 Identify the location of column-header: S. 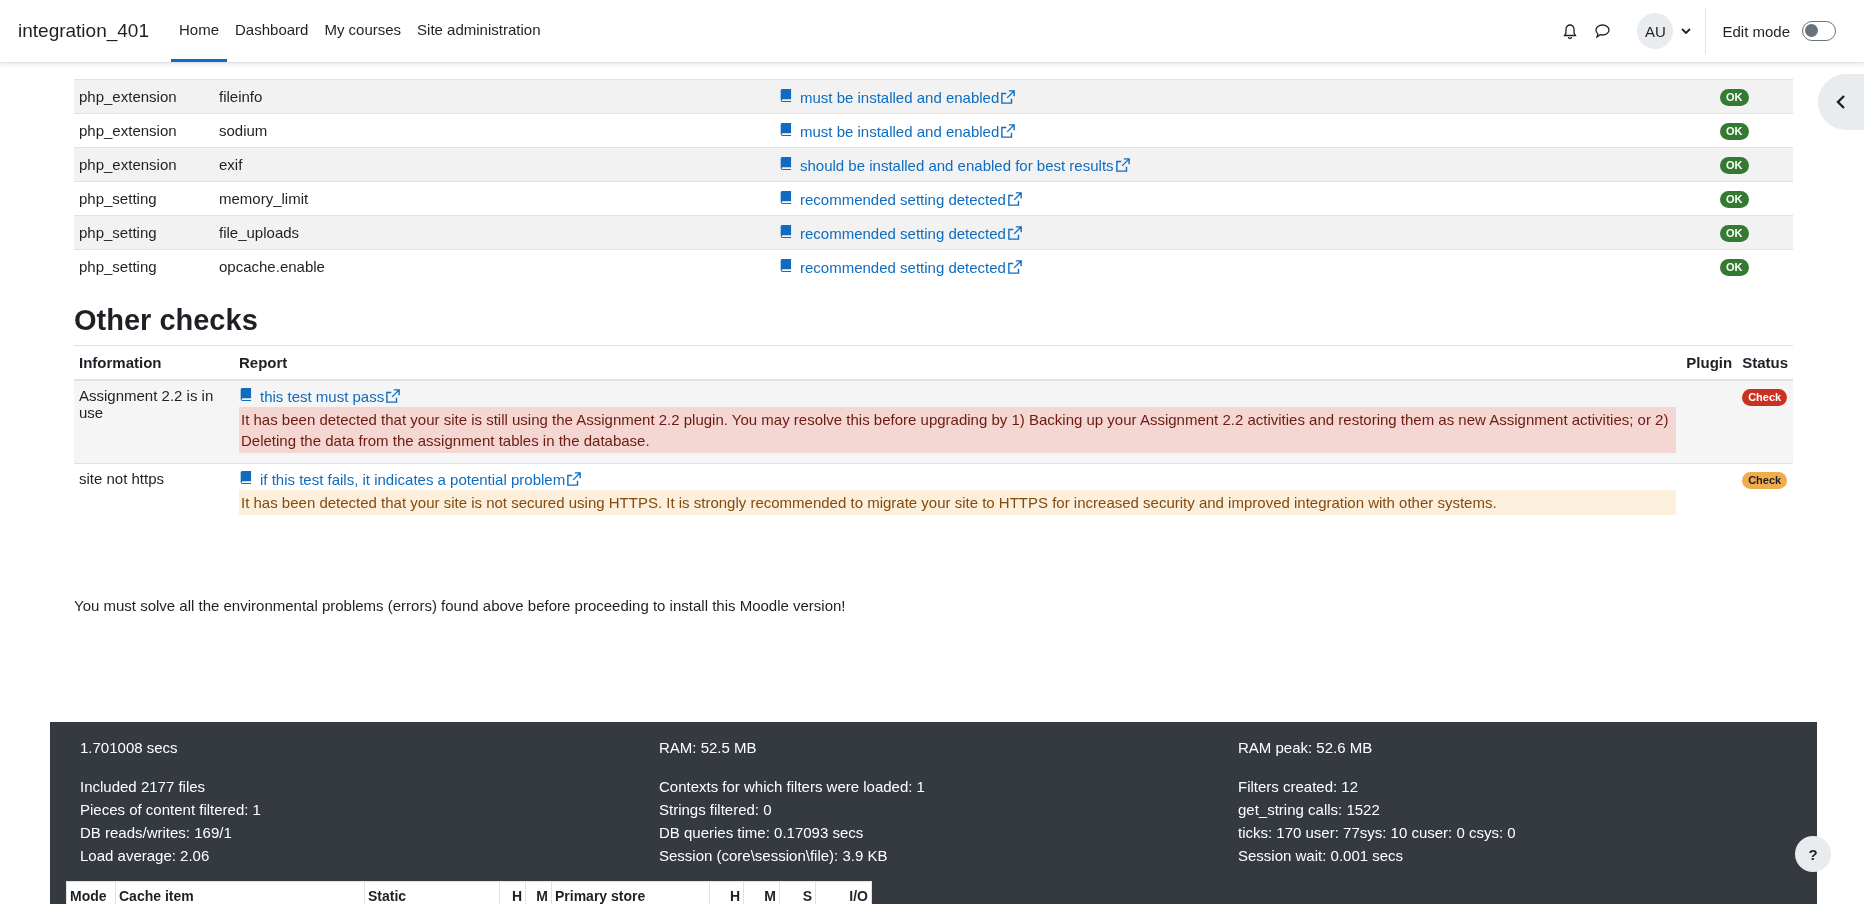
(797, 892).